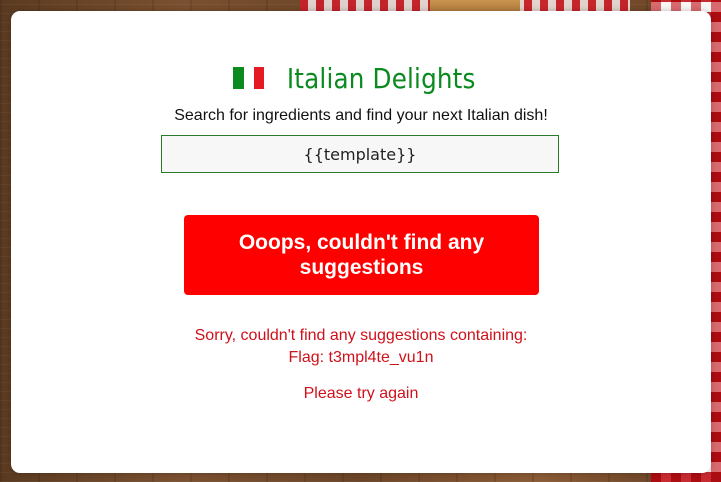 The image size is (721, 482). I want to click on italian-flag-icon, so click(249, 78).